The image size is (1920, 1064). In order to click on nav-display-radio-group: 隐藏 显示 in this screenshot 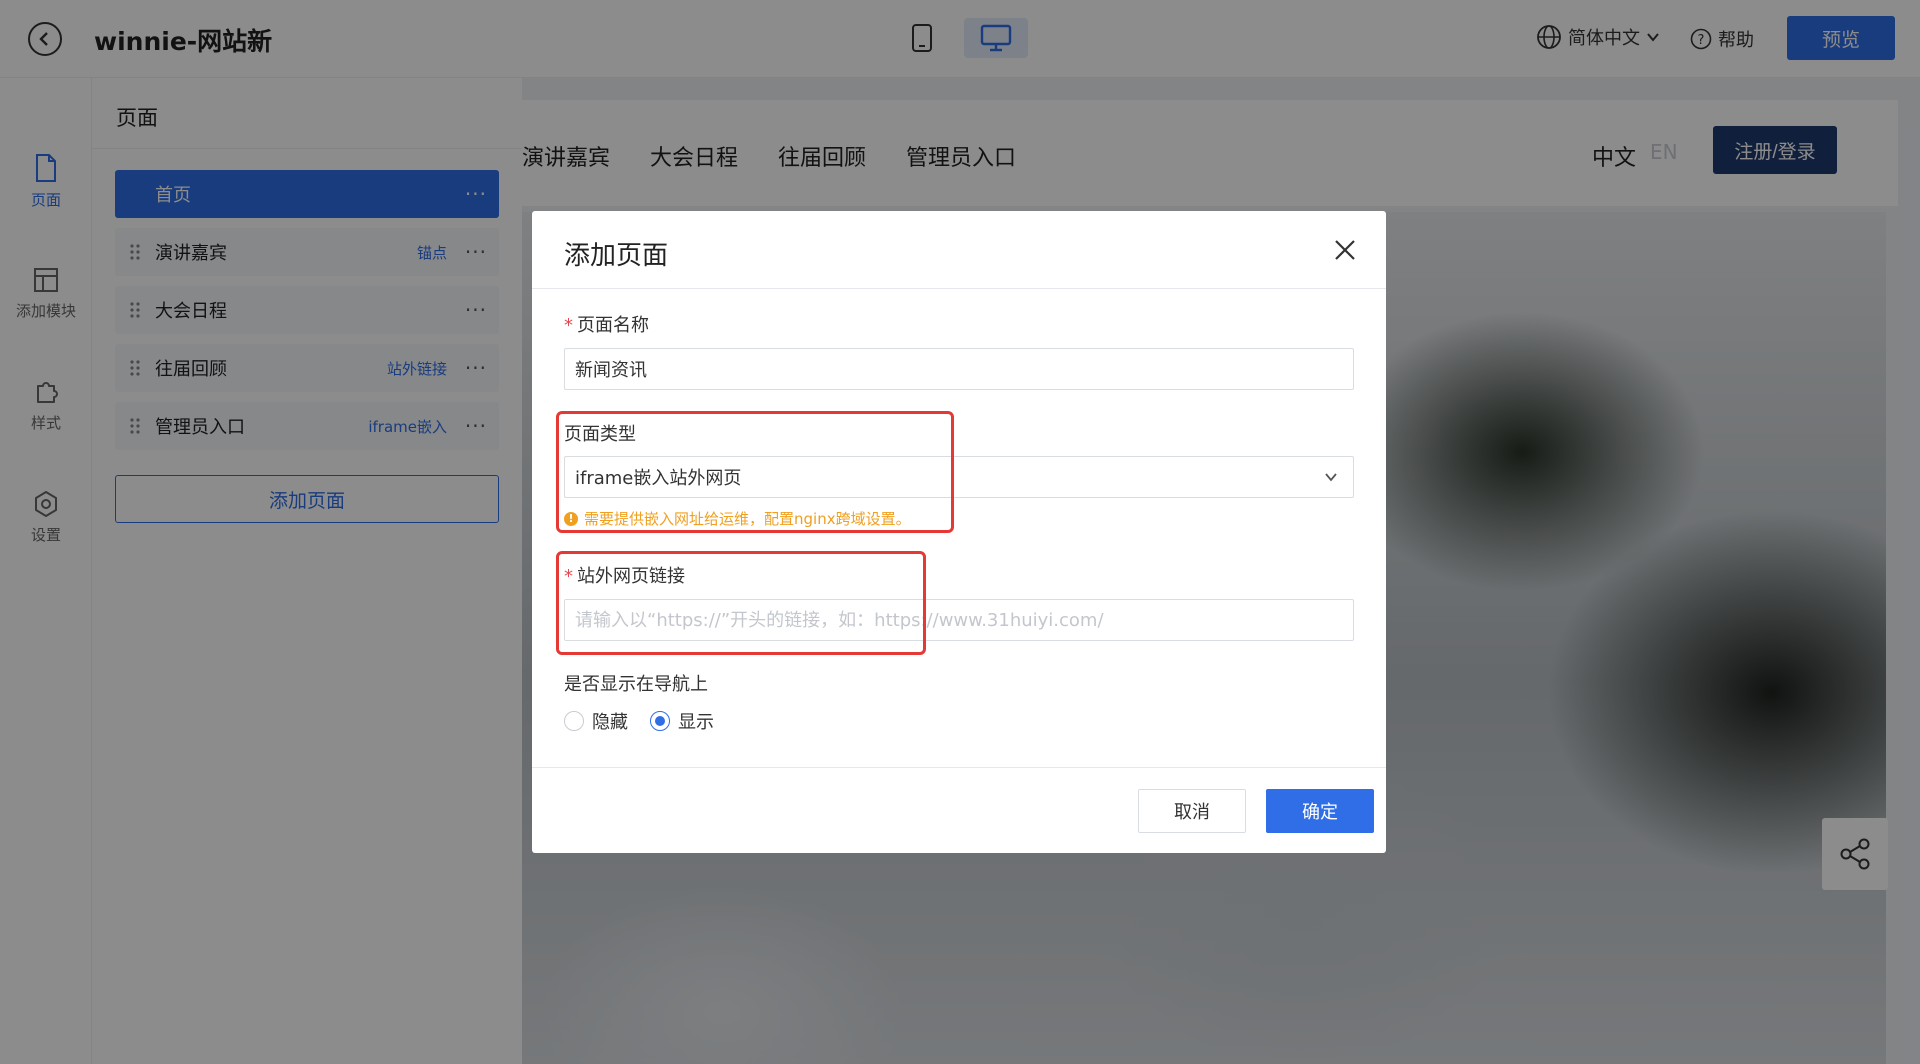, I will do `click(639, 721)`.